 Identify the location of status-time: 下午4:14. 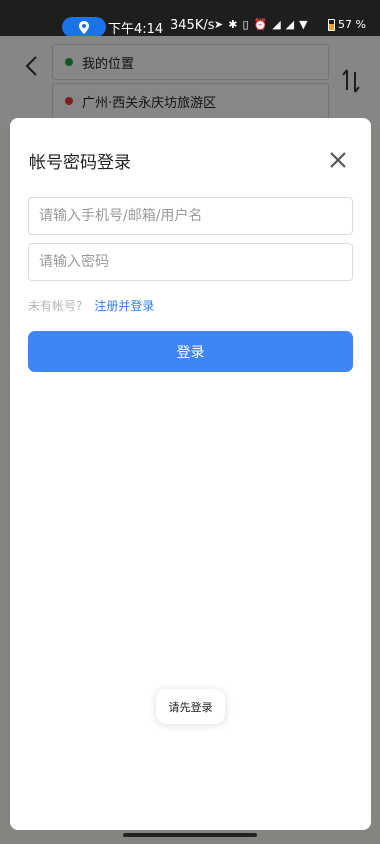
(136, 29).